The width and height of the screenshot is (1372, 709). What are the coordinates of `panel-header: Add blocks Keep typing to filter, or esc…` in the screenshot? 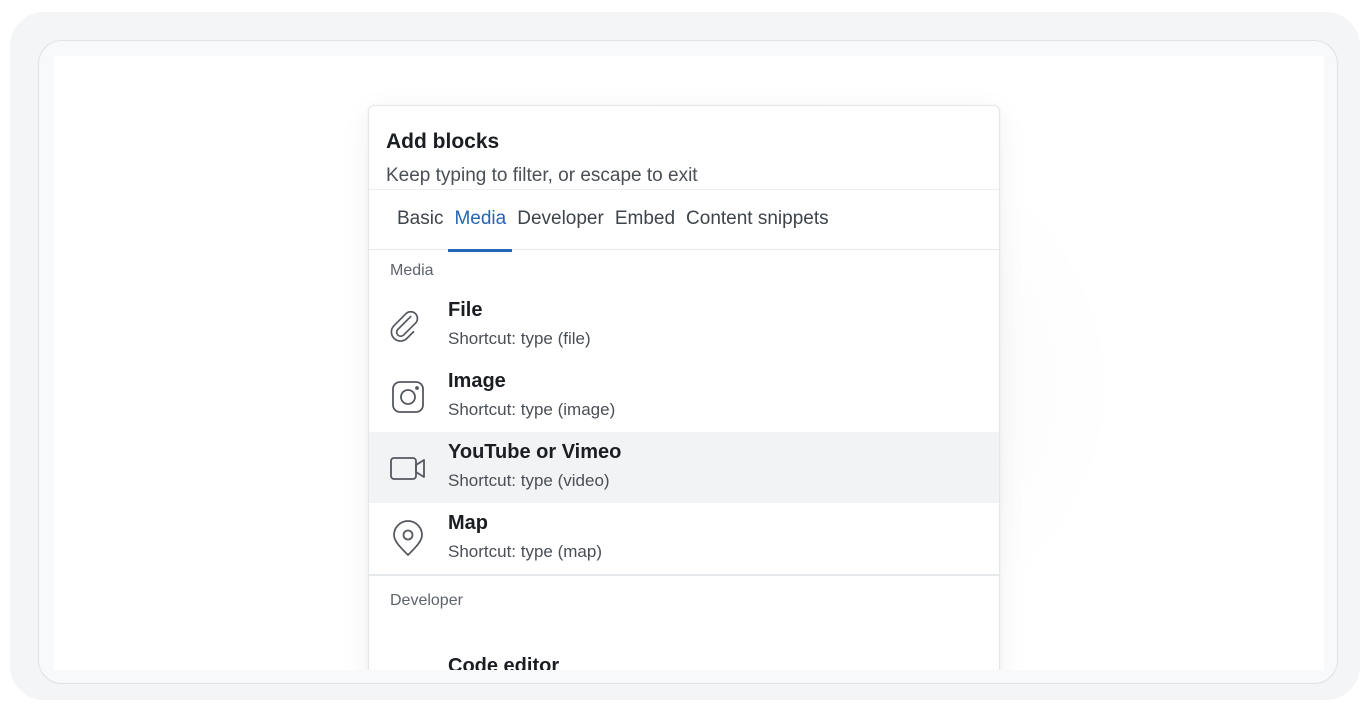 It's located at (684, 148).